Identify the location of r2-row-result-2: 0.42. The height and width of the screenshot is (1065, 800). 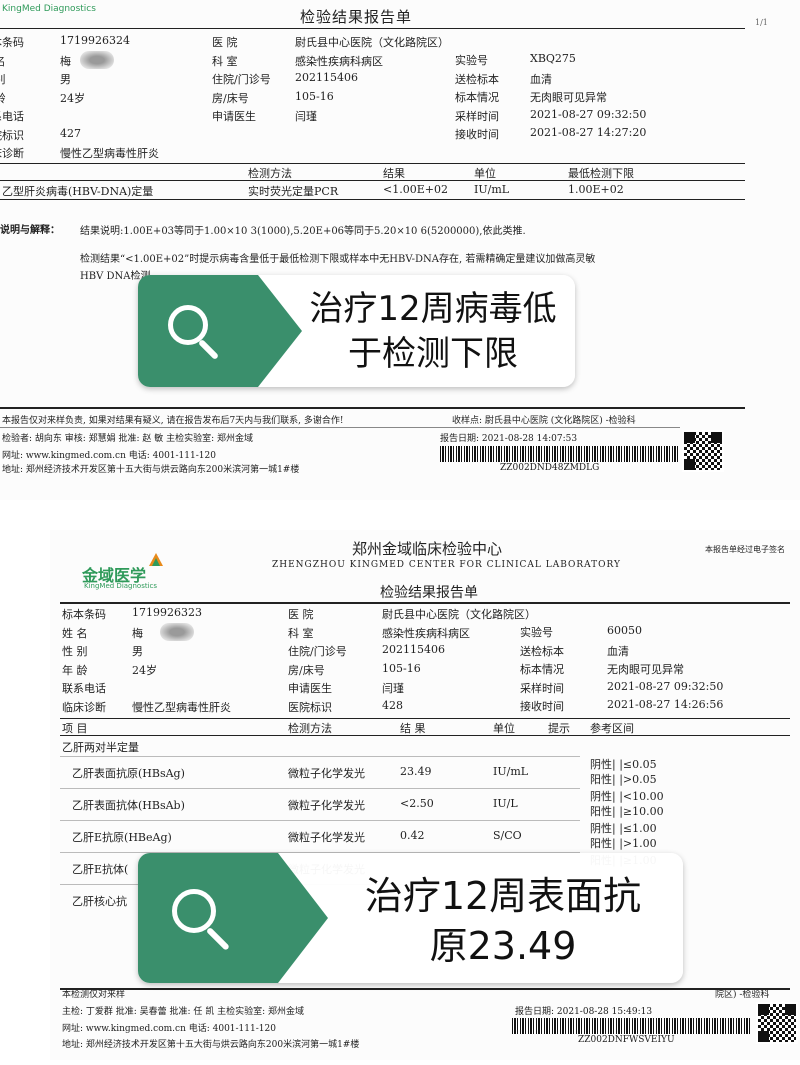
(412, 835).